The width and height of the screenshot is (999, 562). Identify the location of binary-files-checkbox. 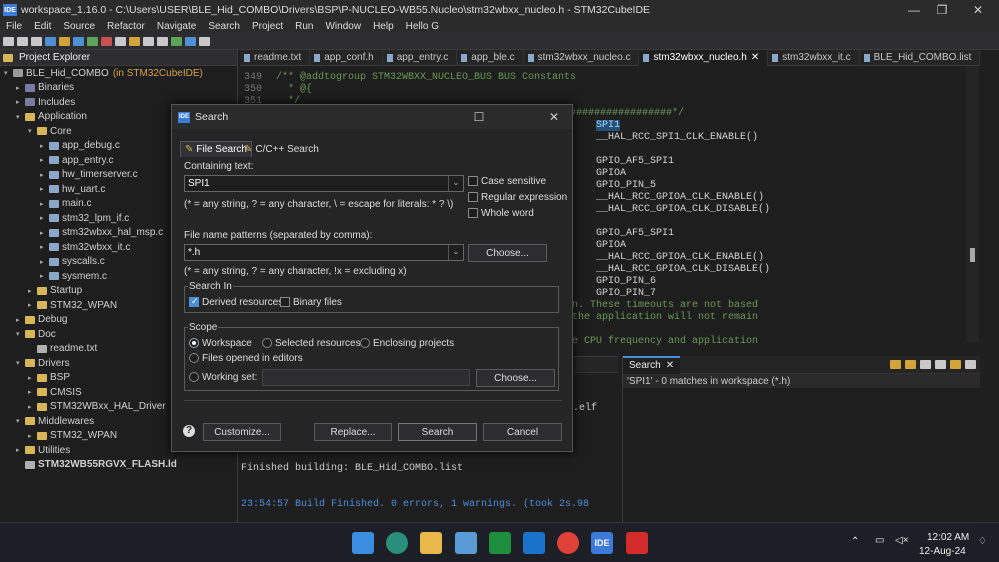
(285, 302).